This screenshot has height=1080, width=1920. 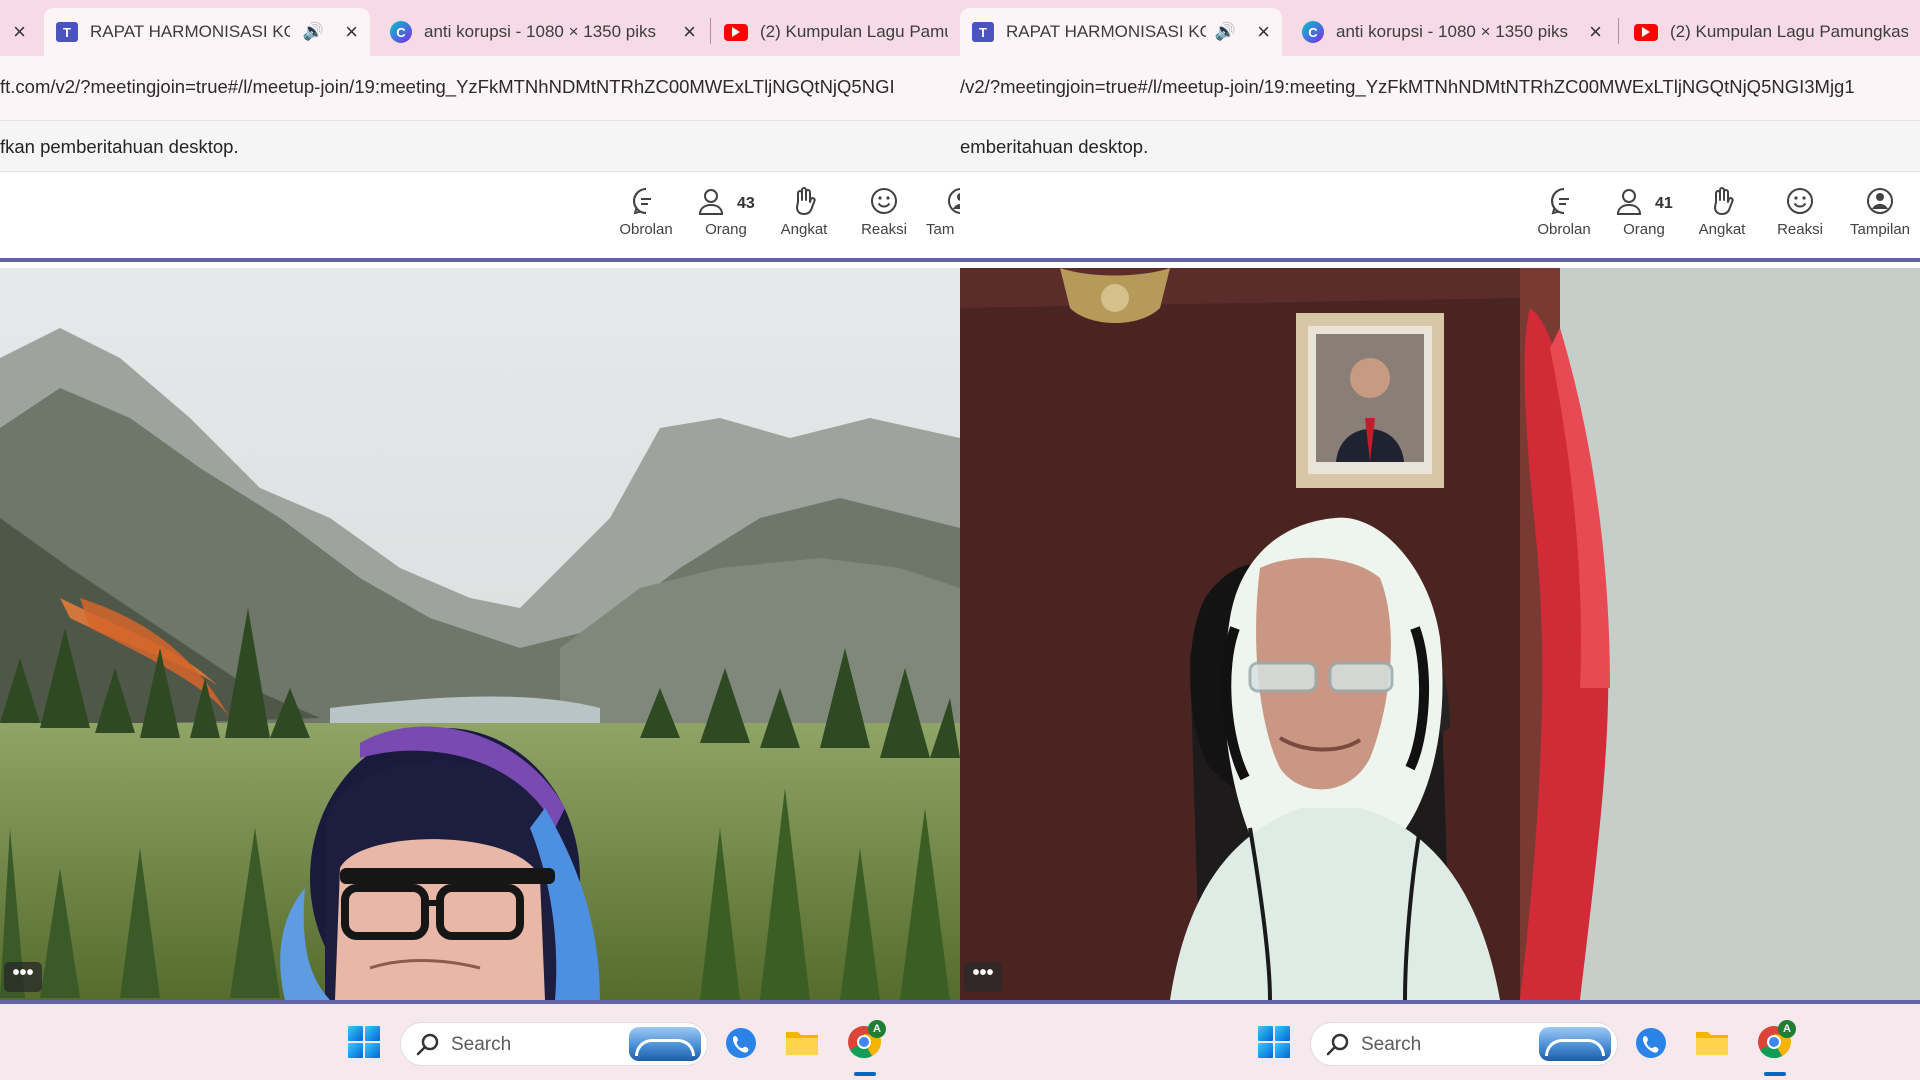 I want to click on meeting-toolbar: Obrolan 41 Orang Angkat Reaksi Tampilan, so click(x=1440, y=217).